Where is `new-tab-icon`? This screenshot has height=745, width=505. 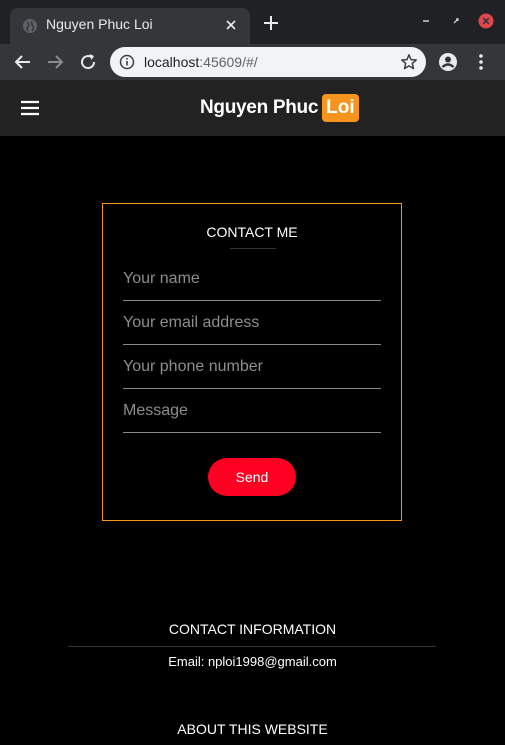 new-tab-icon is located at coordinates (271, 23).